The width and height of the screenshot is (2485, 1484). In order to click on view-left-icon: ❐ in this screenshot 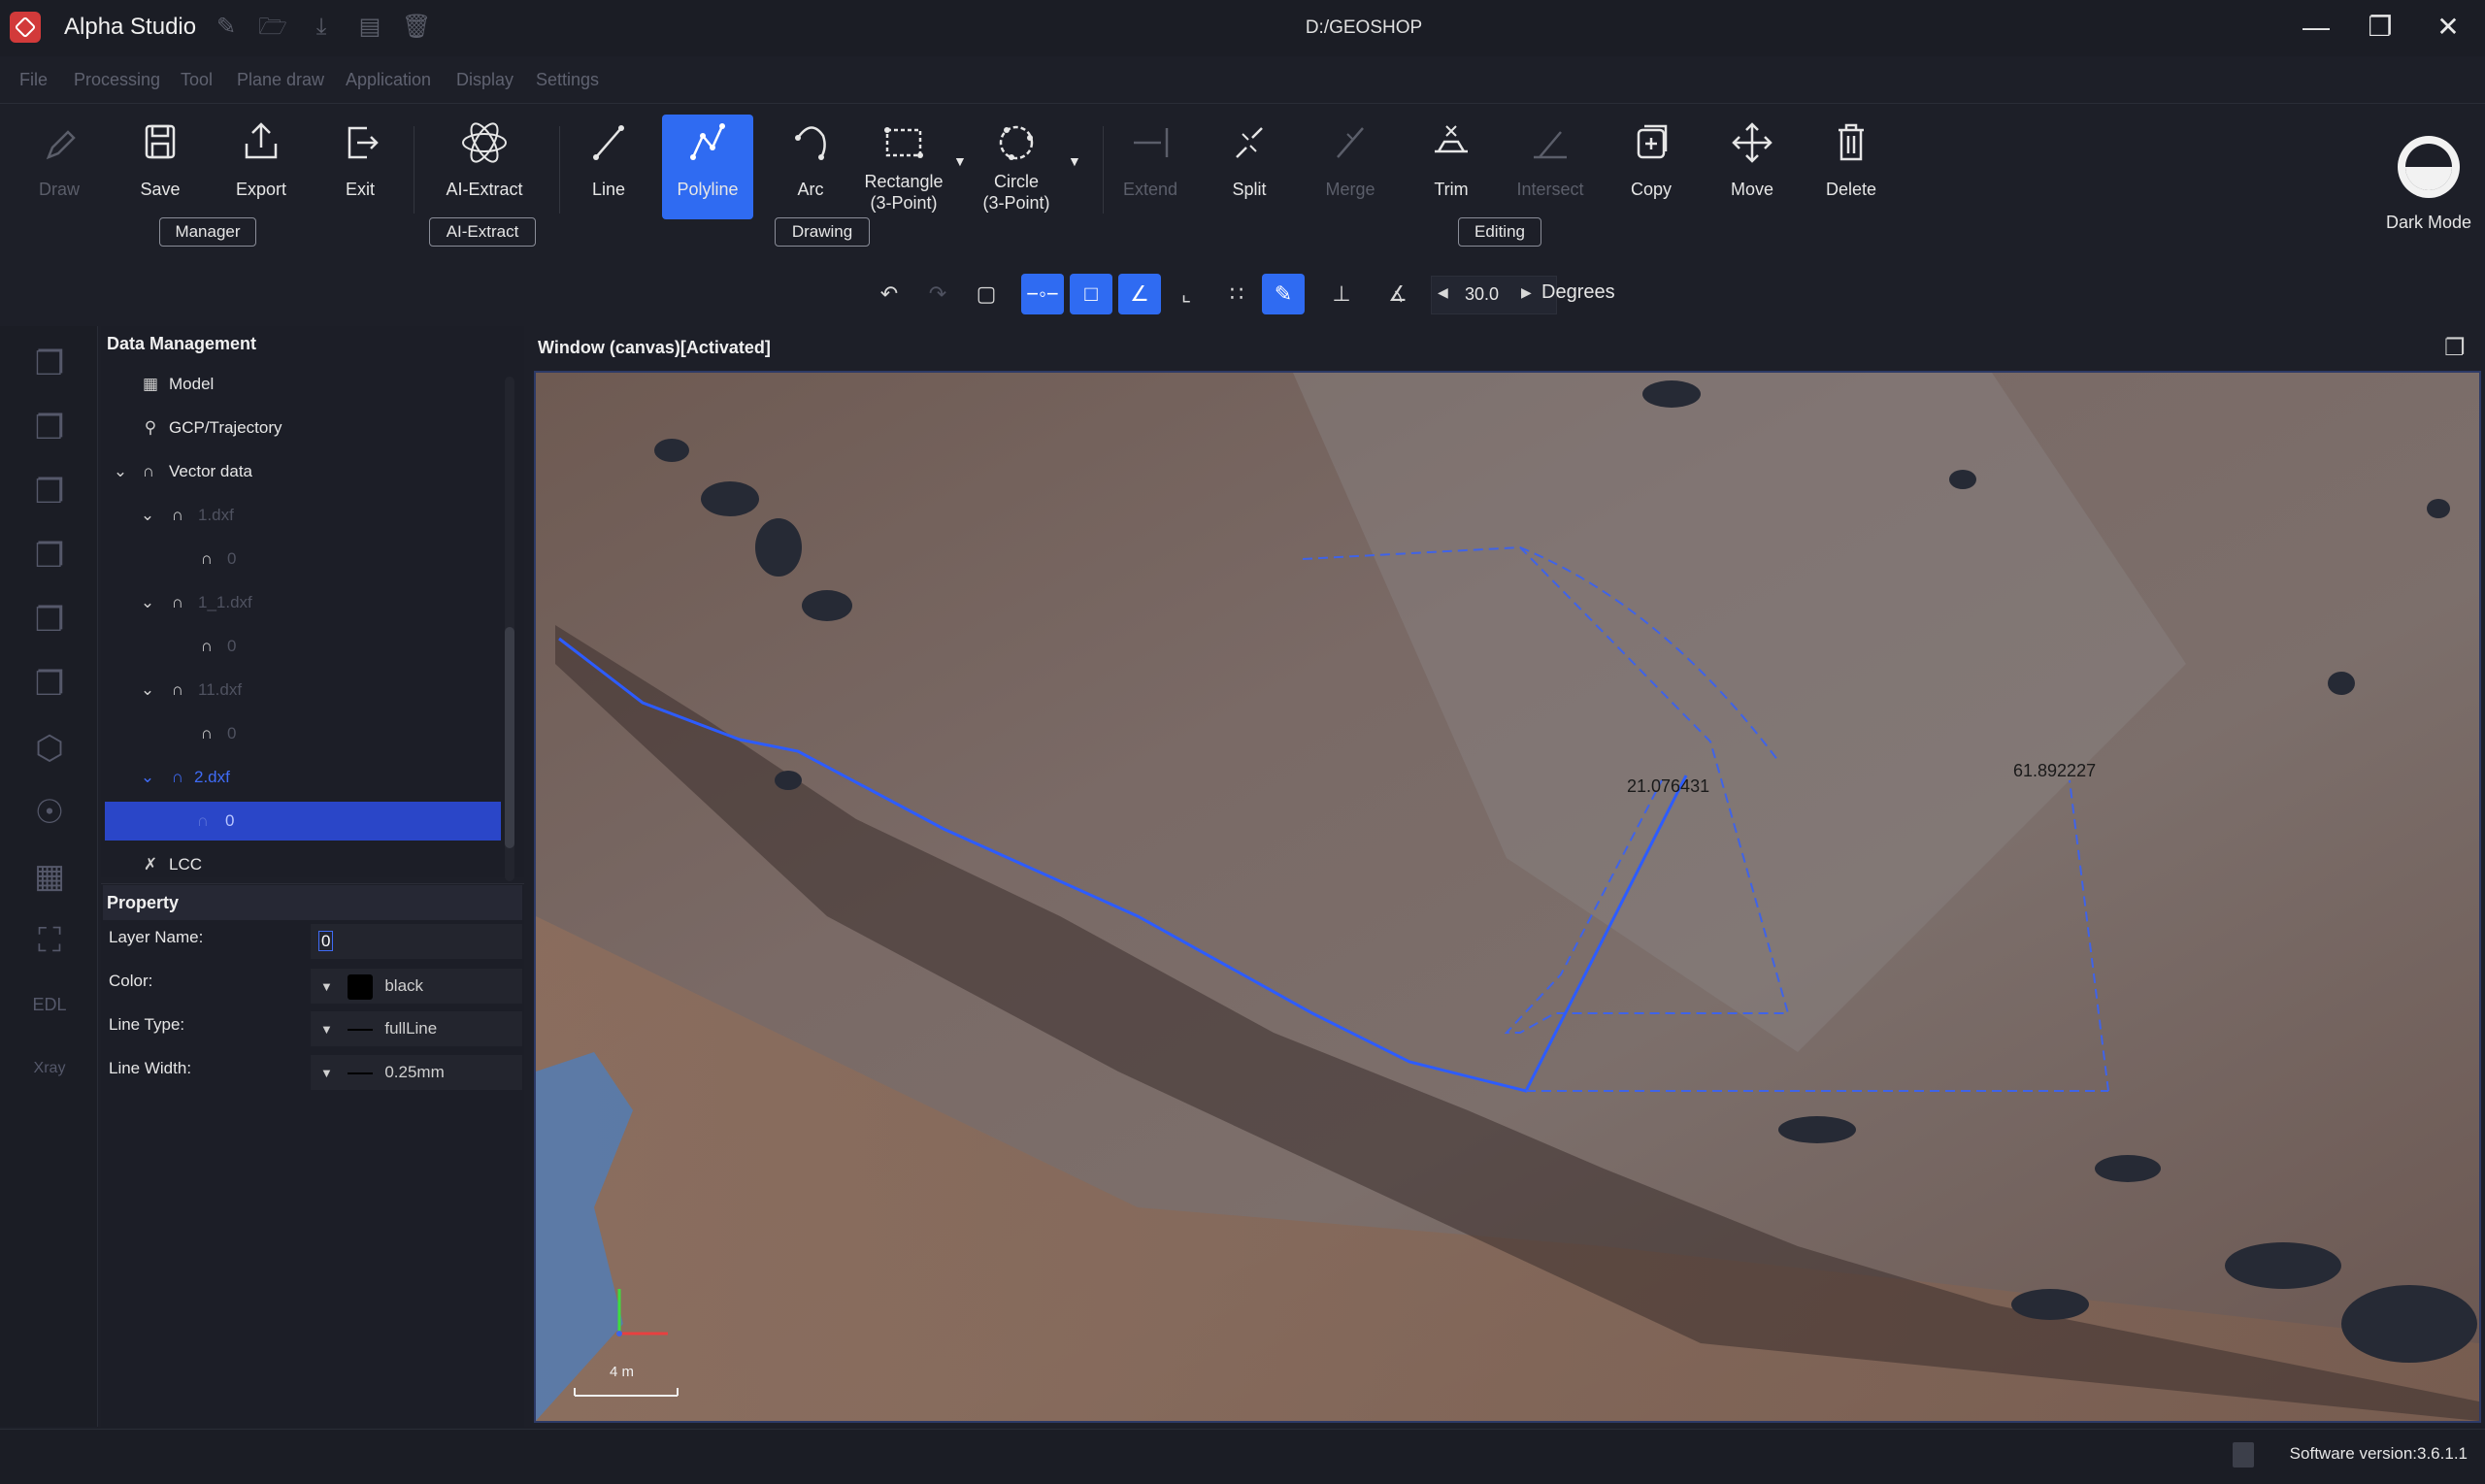, I will do `click(50, 492)`.